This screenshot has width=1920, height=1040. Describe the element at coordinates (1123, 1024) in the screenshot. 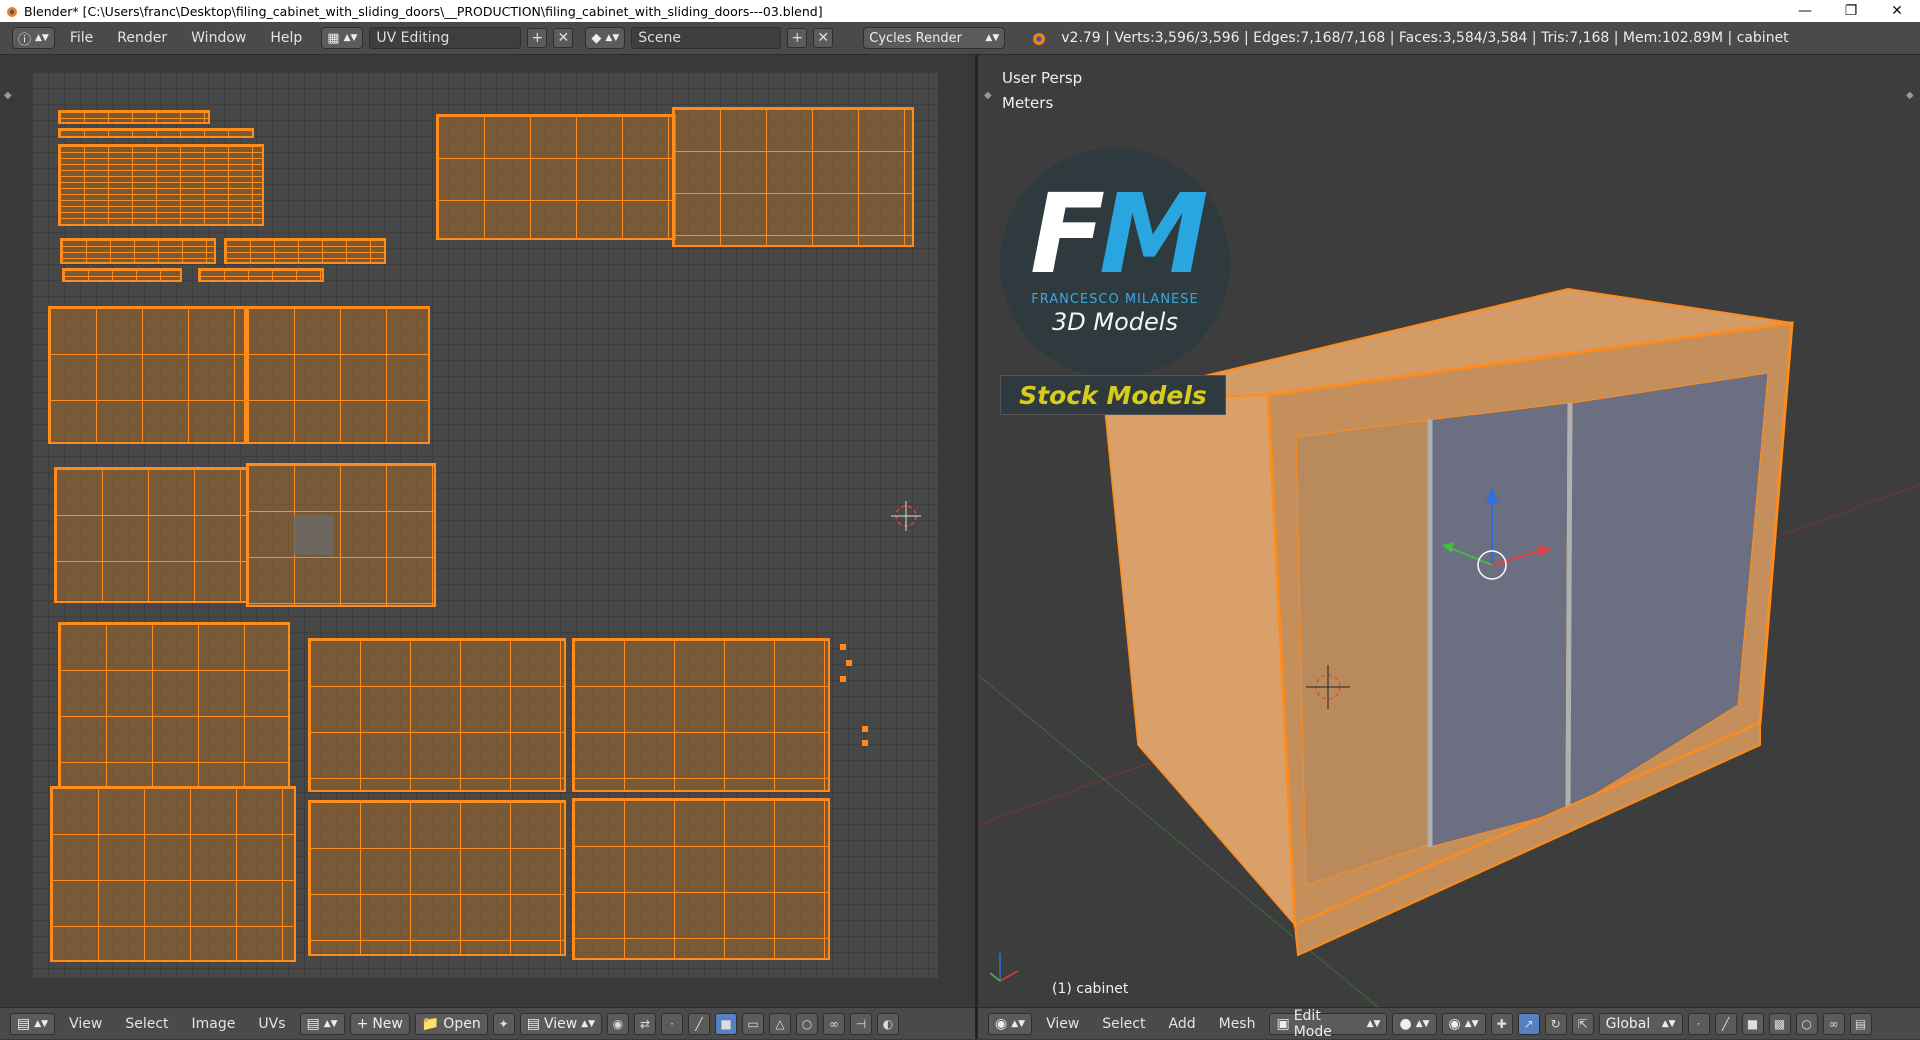

I see `view3d-menu-select: Select` at that location.